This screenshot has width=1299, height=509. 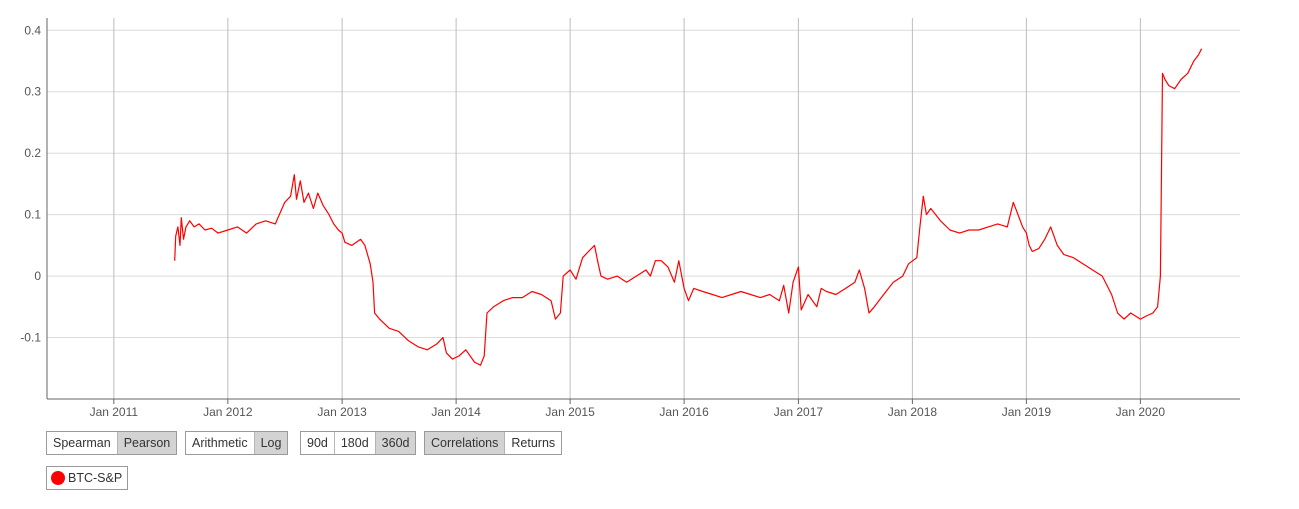 I want to click on window-toggle: 90d 180d 360d, so click(x=358, y=443).